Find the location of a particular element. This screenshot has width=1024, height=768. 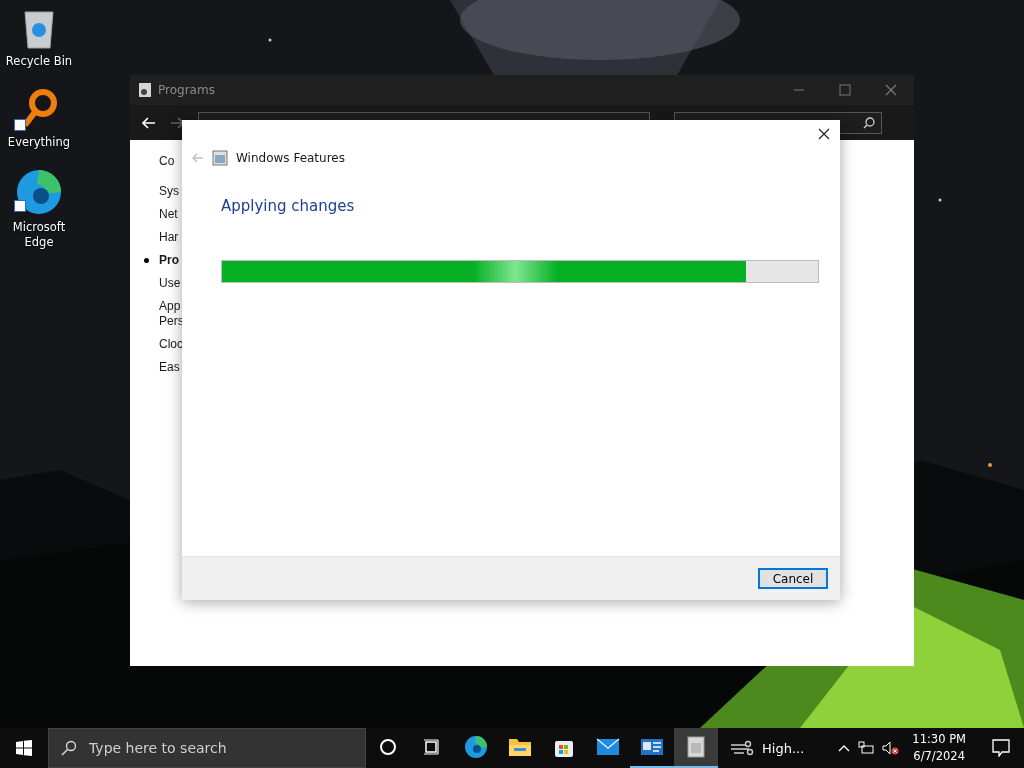

sidebar-link: Net is located at coordinates (168, 214).